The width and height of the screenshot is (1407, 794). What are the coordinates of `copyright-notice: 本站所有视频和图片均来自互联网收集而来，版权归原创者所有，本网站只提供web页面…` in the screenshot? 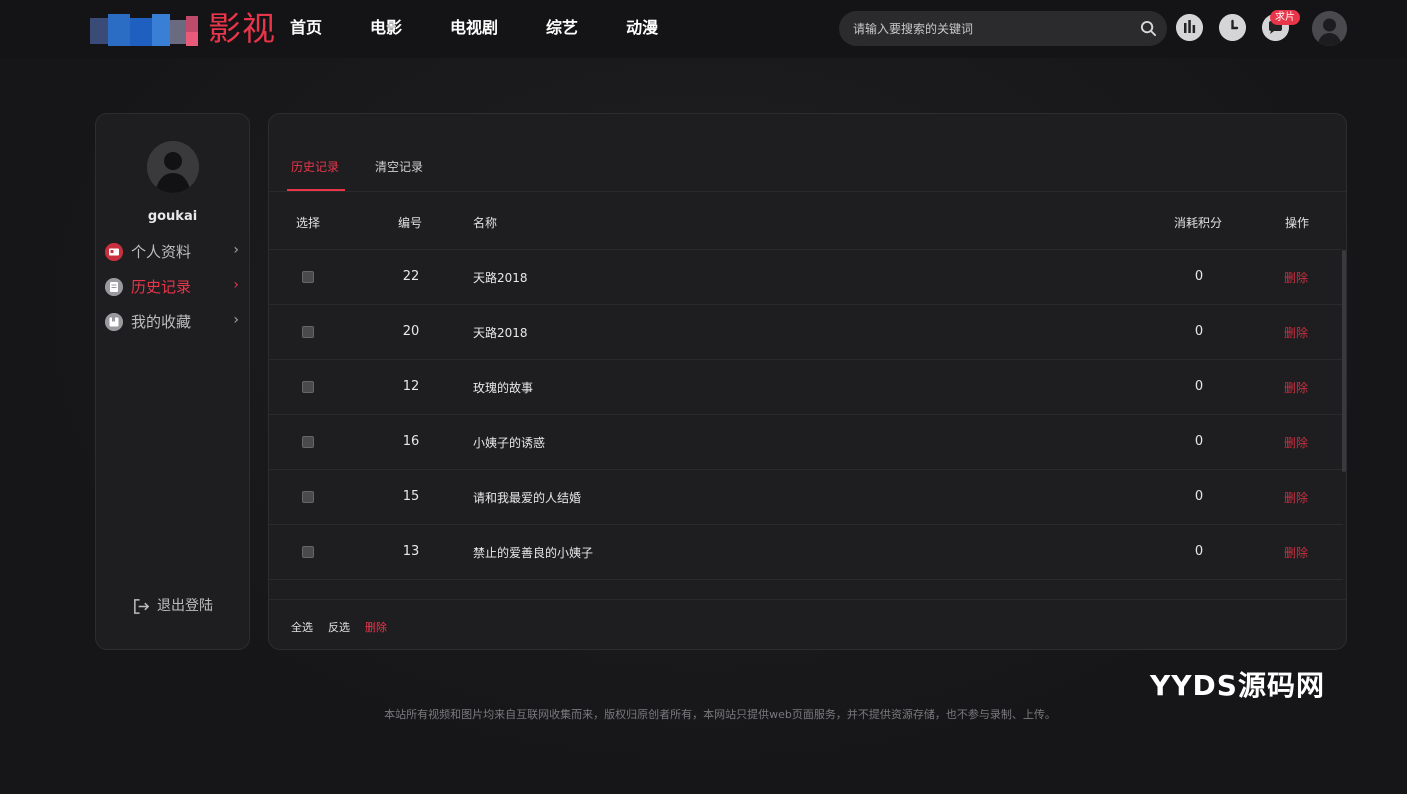 It's located at (720, 714).